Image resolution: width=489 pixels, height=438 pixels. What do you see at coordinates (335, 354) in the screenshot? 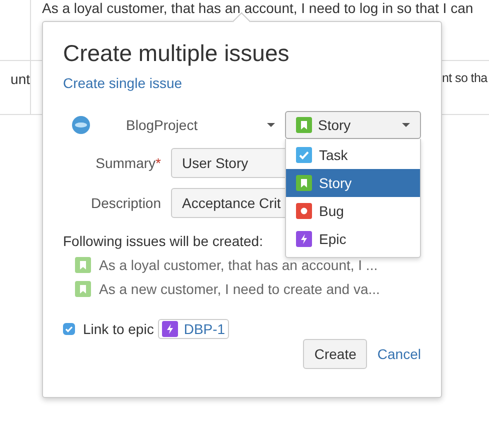
I see `create-button: Create` at bounding box center [335, 354].